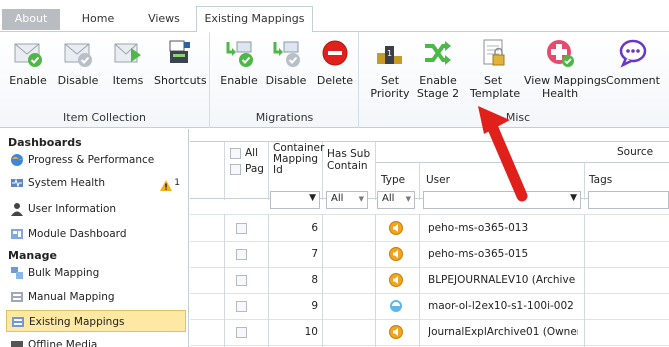 The width and height of the screenshot is (669, 347). What do you see at coordinates (78, 53) in the screenshot?
I see `disable-envelope-icon` at bounding box center [78, 53].